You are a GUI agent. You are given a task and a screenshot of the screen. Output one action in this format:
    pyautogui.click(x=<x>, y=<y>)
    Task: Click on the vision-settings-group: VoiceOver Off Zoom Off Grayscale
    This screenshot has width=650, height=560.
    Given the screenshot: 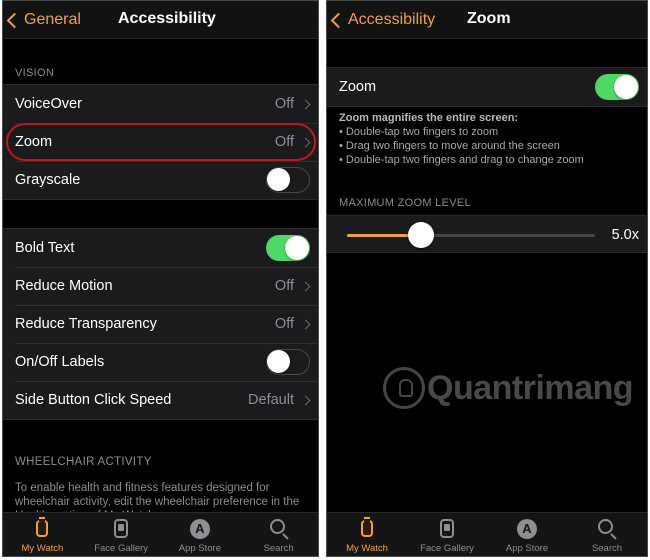 What is the action you would take?
    pyautogui.click(x=160, y=142)
    